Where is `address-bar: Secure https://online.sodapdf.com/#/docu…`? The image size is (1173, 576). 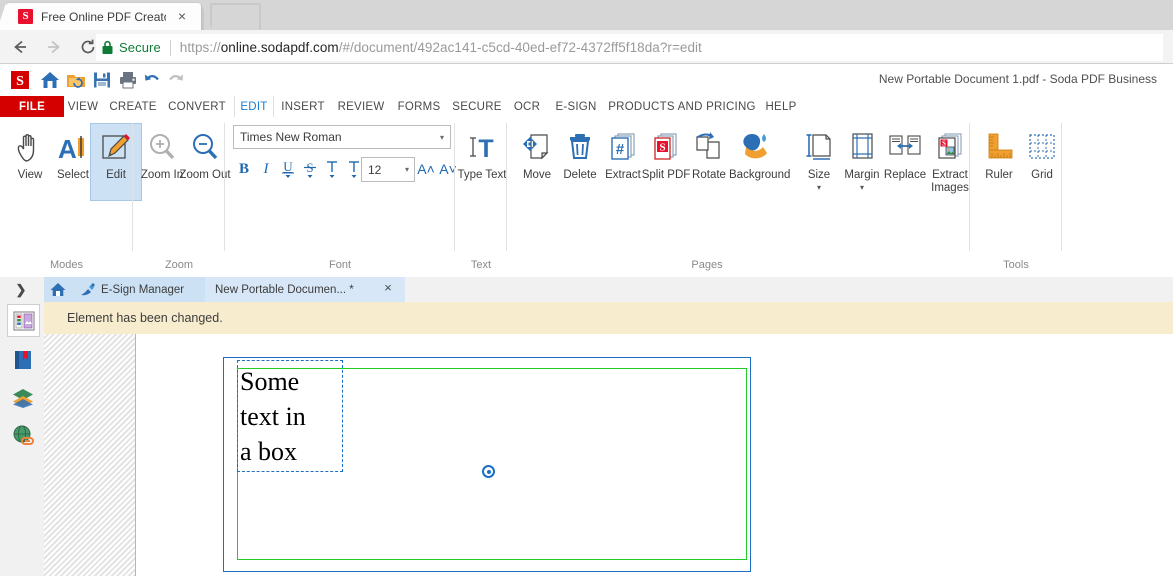
address-bar: Secure https://online.sodapdf.com/#/docu… is located at coordinates (629, 47).